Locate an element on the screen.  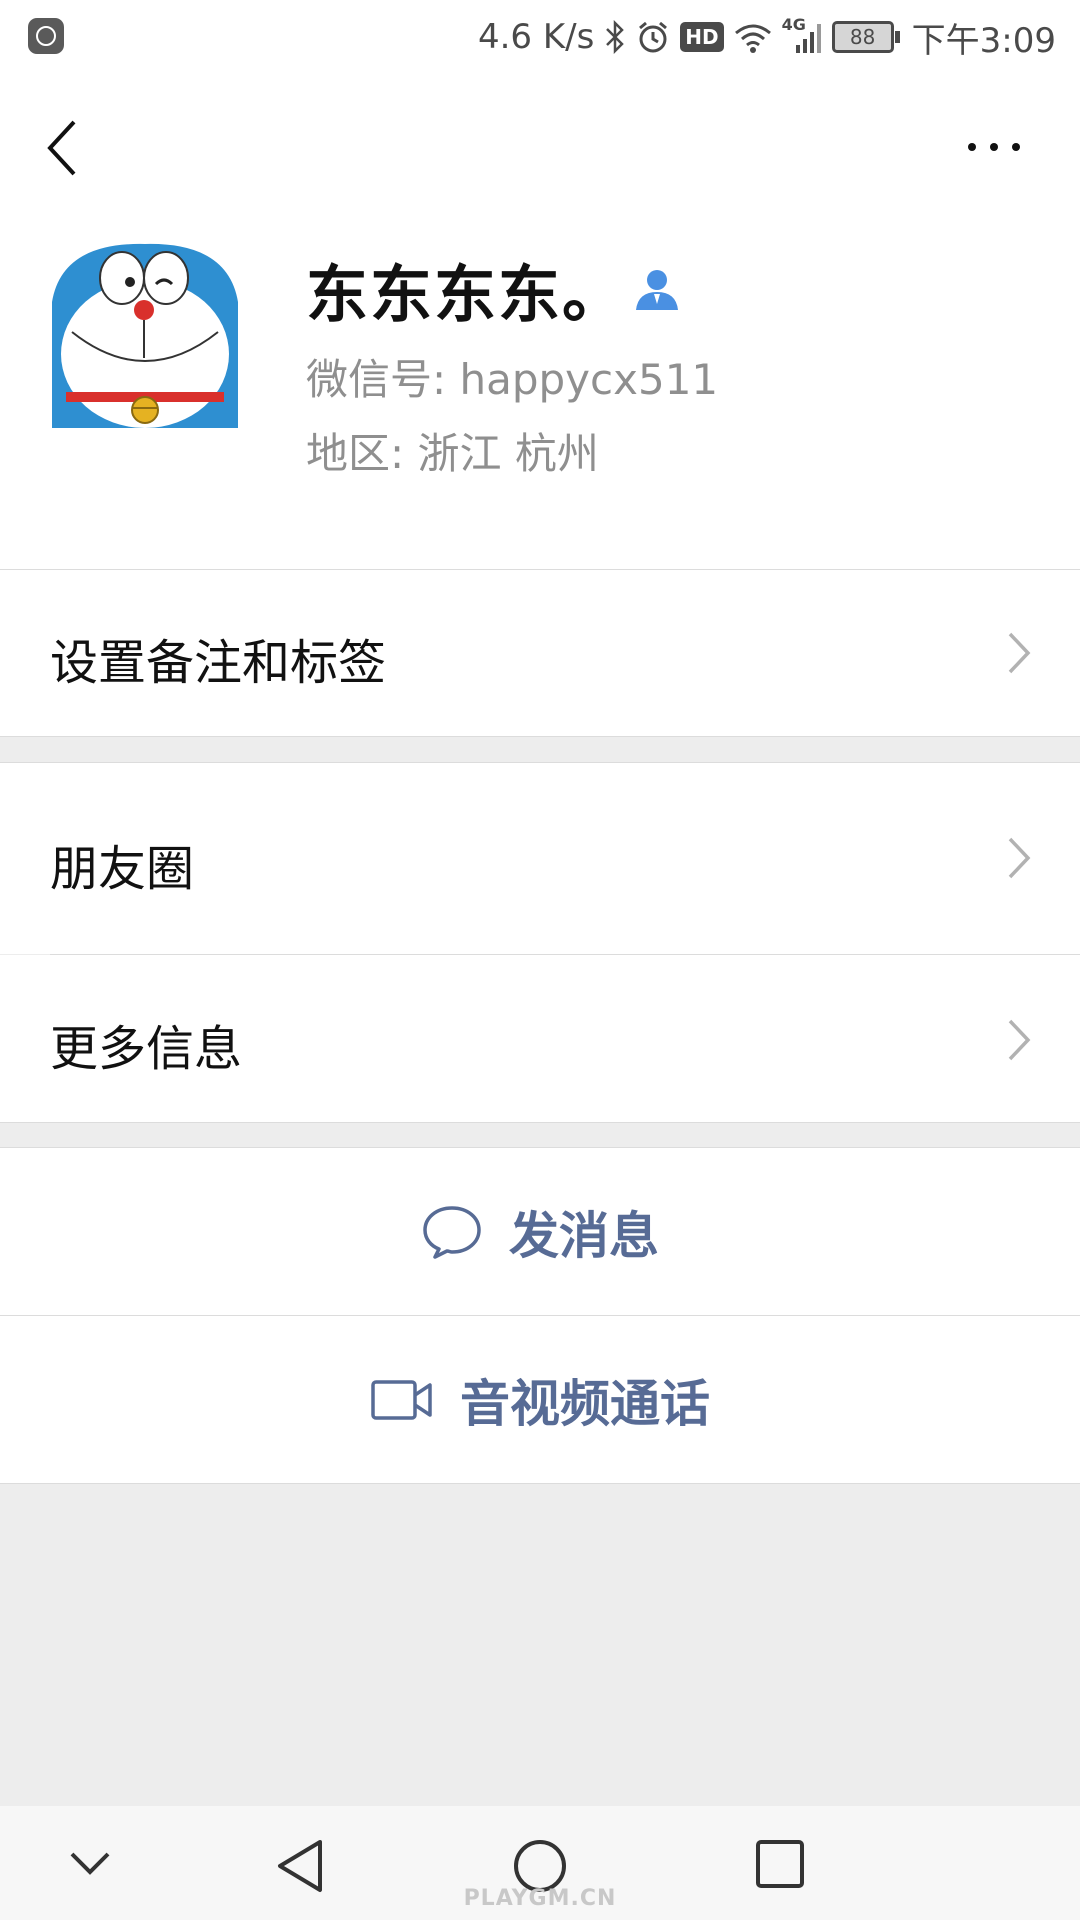
send-message-button: 发消息 is located at coordinates (540, 1231).